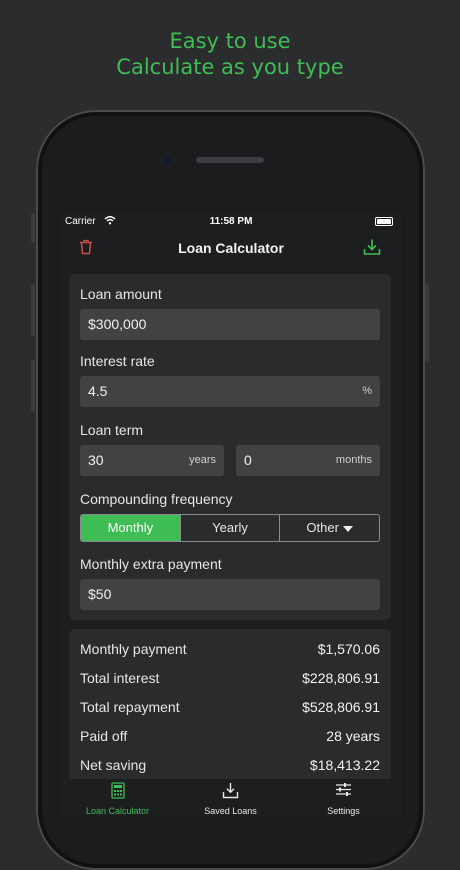 The height and width of the screenshot is (870, 460). I want to click on status-bar: Carrier 11:58 PM, so click(231, 222).